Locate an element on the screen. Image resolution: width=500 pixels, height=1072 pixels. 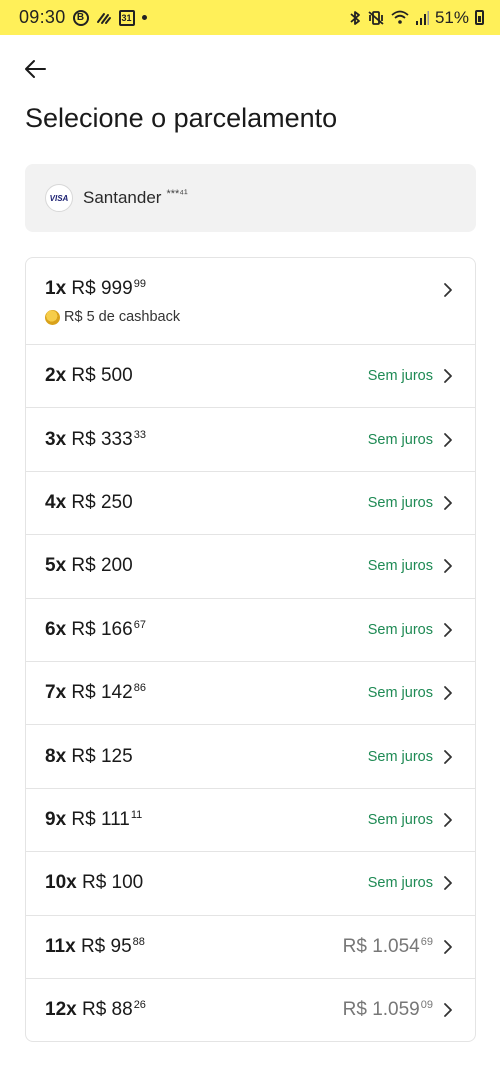
installment-count: 5x is located at coordinates (56, 566).